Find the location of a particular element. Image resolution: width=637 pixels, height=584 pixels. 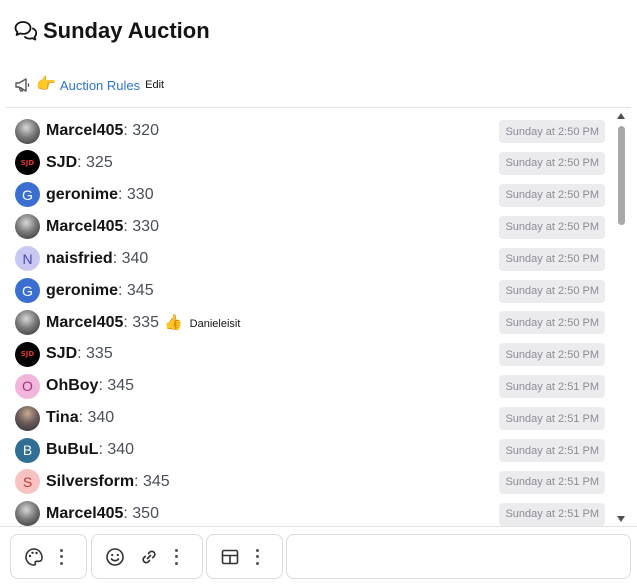

message-text: OhBoy: 345 is located at coordinates (90, 386).